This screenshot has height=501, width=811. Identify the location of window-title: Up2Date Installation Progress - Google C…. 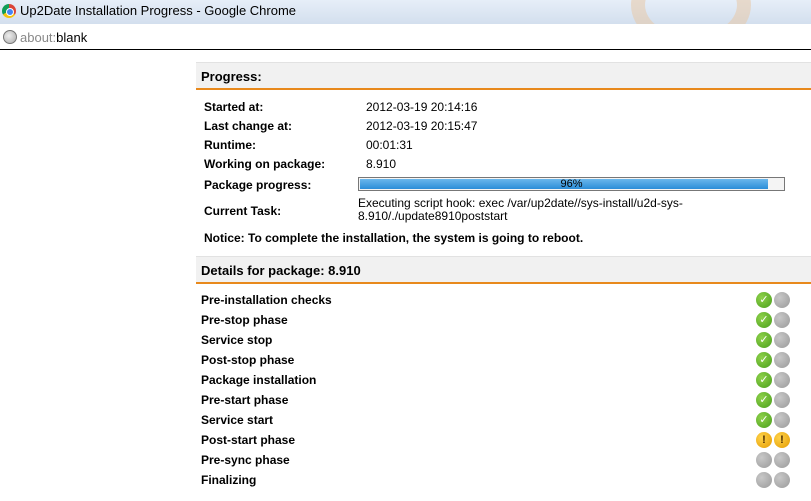
(158, 10).